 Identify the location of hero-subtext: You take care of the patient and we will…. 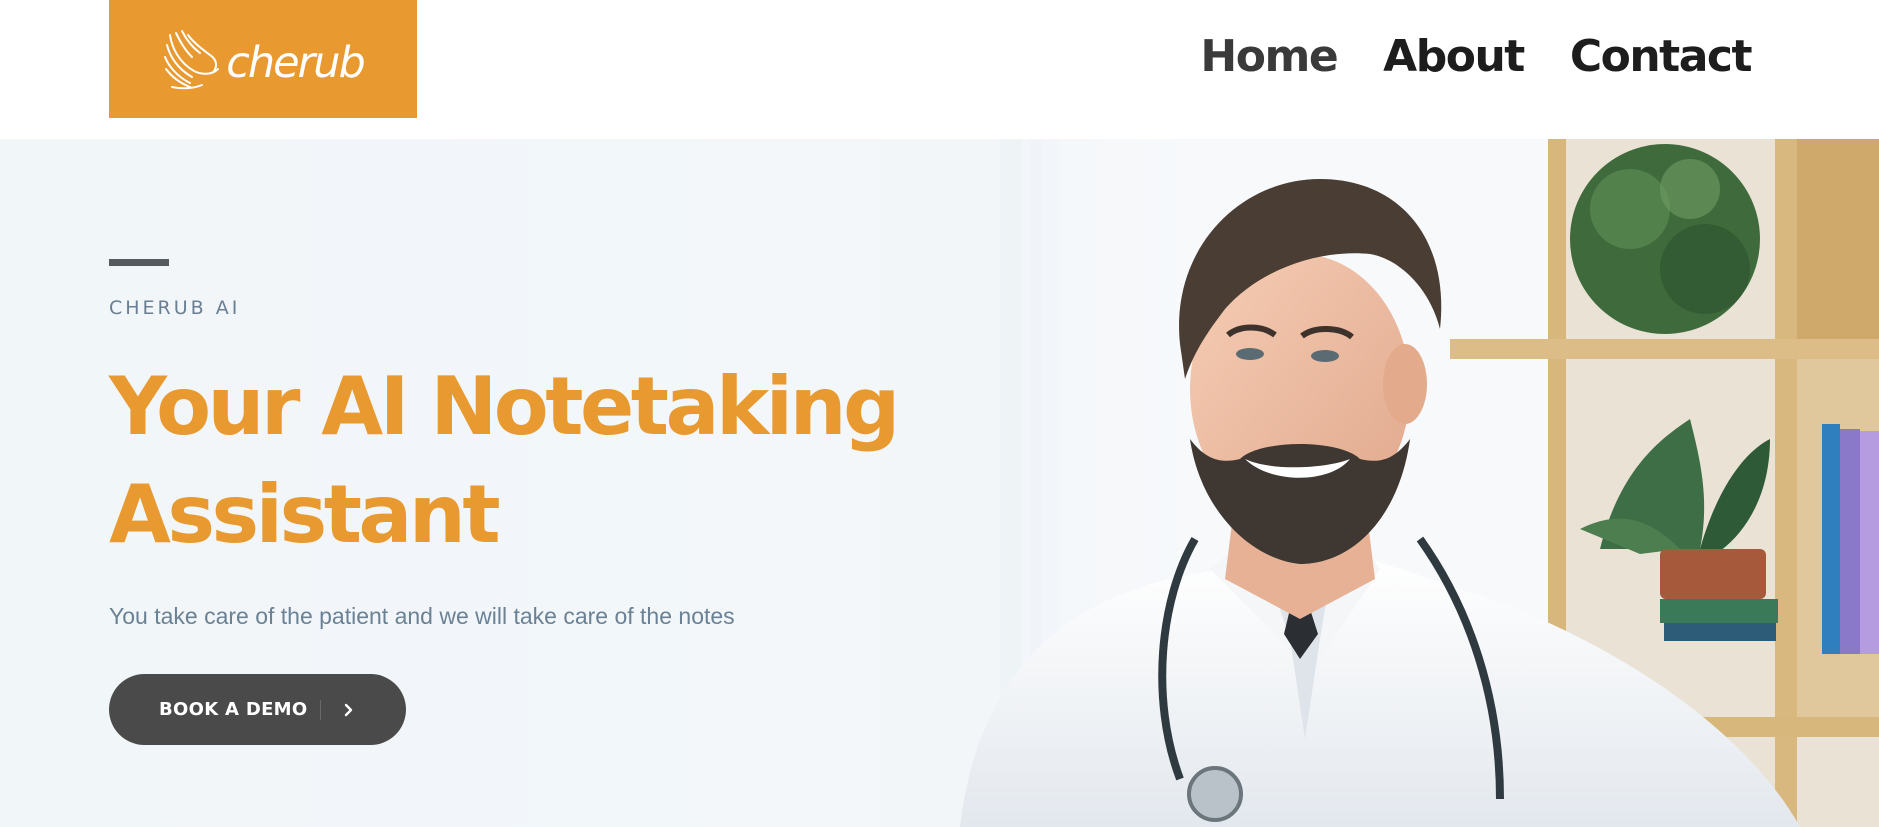
(422, 616).